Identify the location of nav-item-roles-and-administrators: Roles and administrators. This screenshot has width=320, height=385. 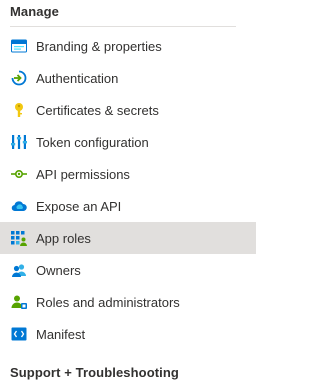
(128, 302).